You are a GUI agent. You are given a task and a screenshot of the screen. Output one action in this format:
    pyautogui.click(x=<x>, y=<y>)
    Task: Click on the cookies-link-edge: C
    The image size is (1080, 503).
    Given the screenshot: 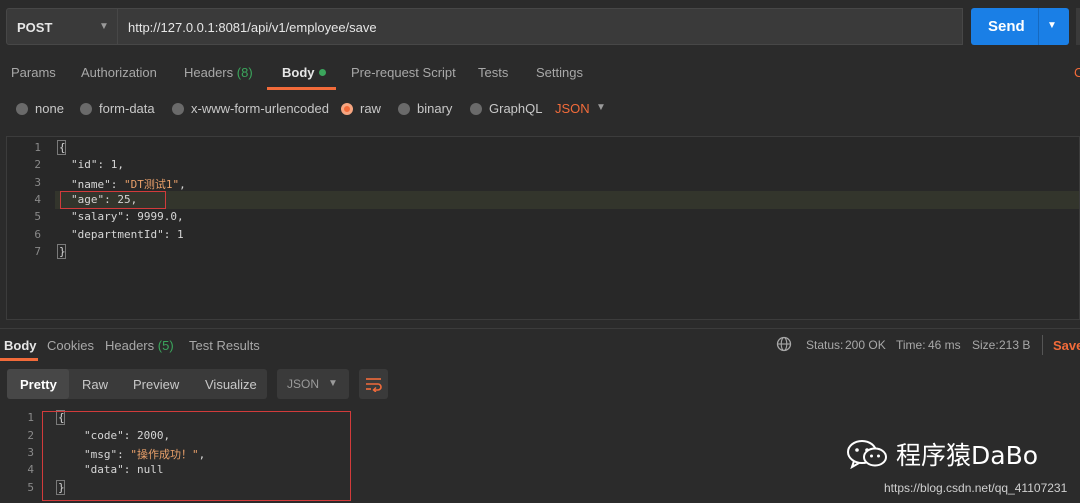 What is the action you would take?
    pyautogui.click(x=1077, y=72)
    